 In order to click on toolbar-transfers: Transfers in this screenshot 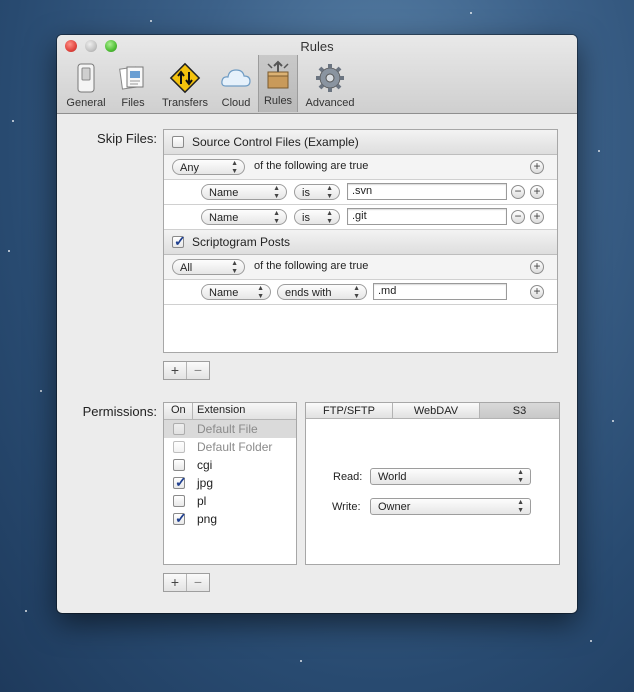, I will do `click(185, 84)`.